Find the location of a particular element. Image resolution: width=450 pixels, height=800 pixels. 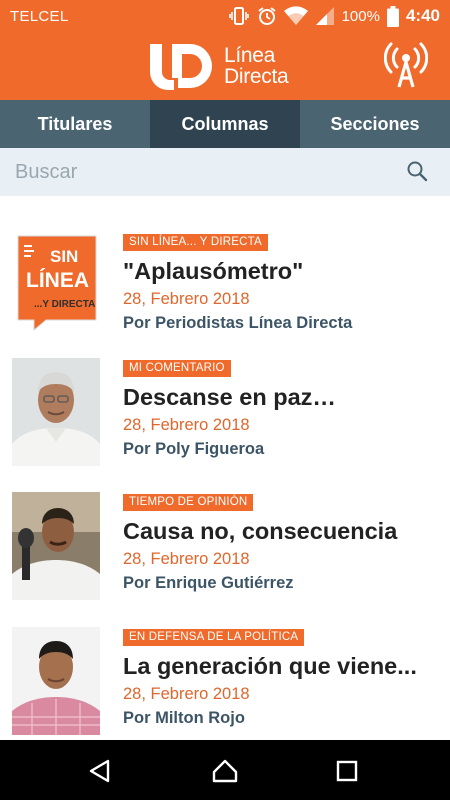

clock: 4:40 is located at coordinates (422, 15).